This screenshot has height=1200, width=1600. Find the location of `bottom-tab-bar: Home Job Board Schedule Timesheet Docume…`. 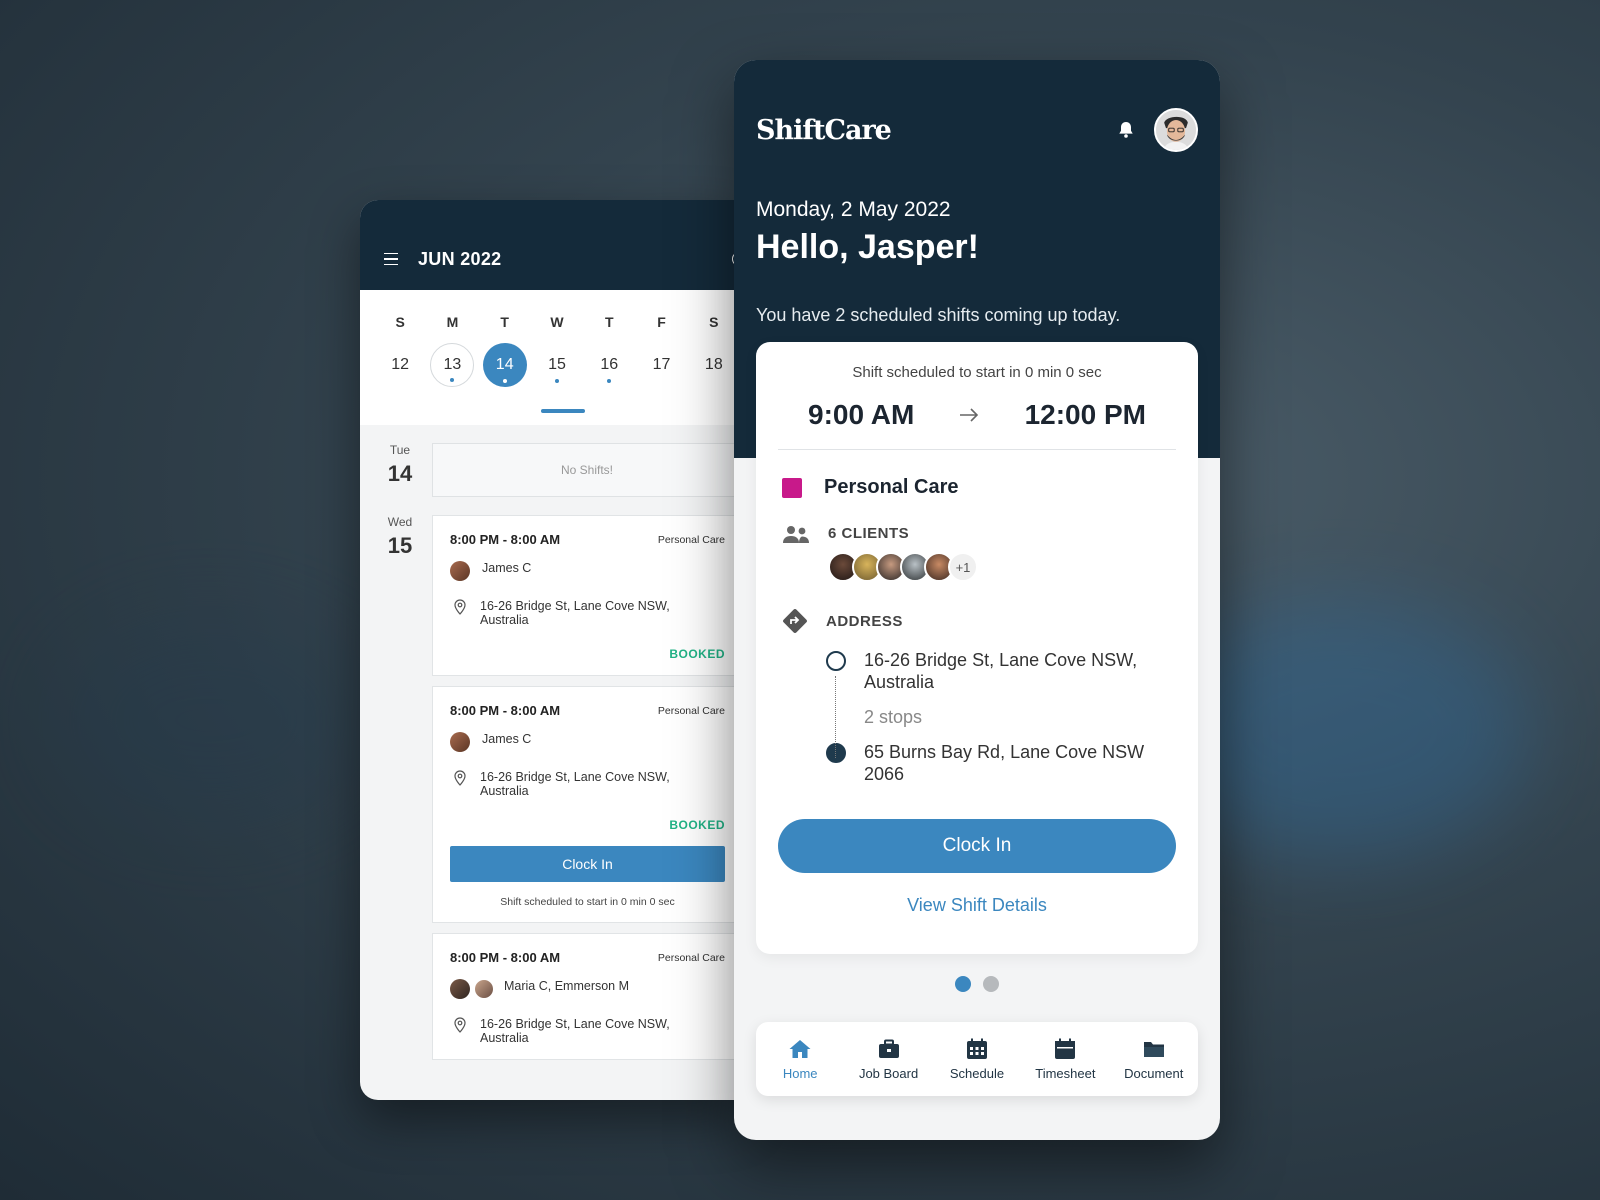

bottom-tab-bar: Home Job Board Schedule Timesheet Docume… is located at coordinates (977, 1059).